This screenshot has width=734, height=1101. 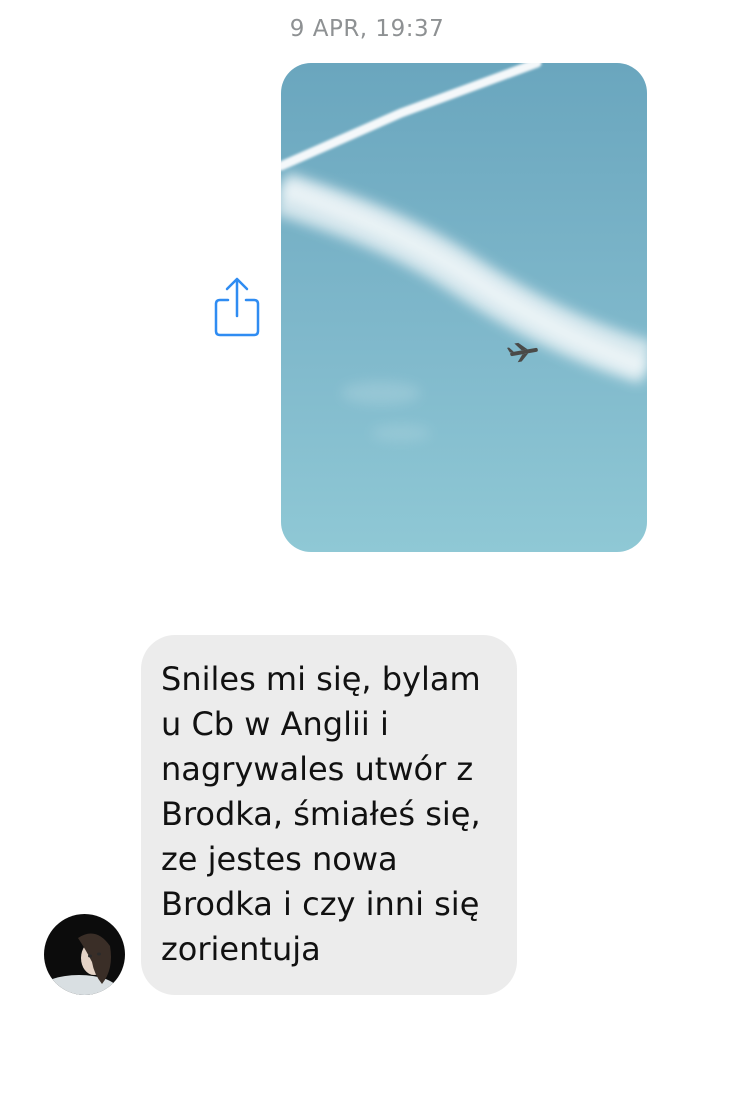 What do you see at coordinates (84, 954) in the screenshot?
I see `contact-avatar` at bounding box center [84, 954].